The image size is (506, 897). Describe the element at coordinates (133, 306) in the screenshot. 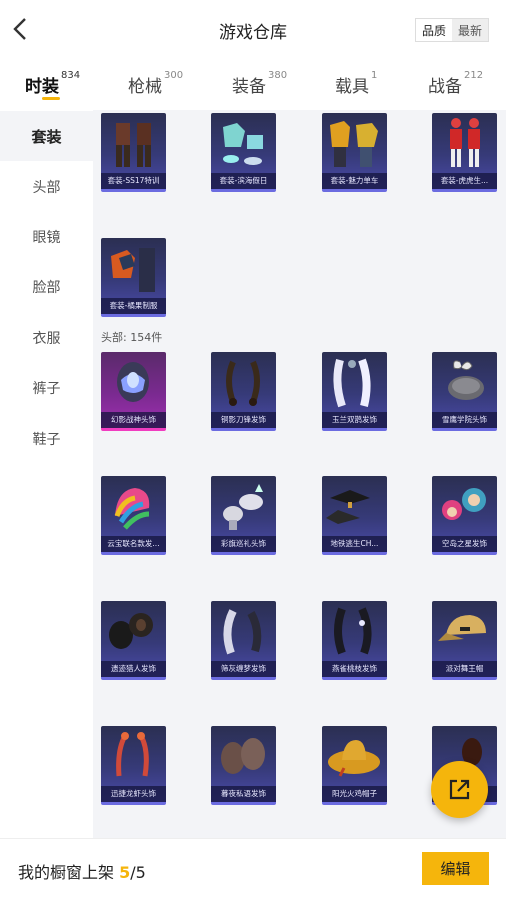

I see `item-label: 套装-橘果制服` at that location.